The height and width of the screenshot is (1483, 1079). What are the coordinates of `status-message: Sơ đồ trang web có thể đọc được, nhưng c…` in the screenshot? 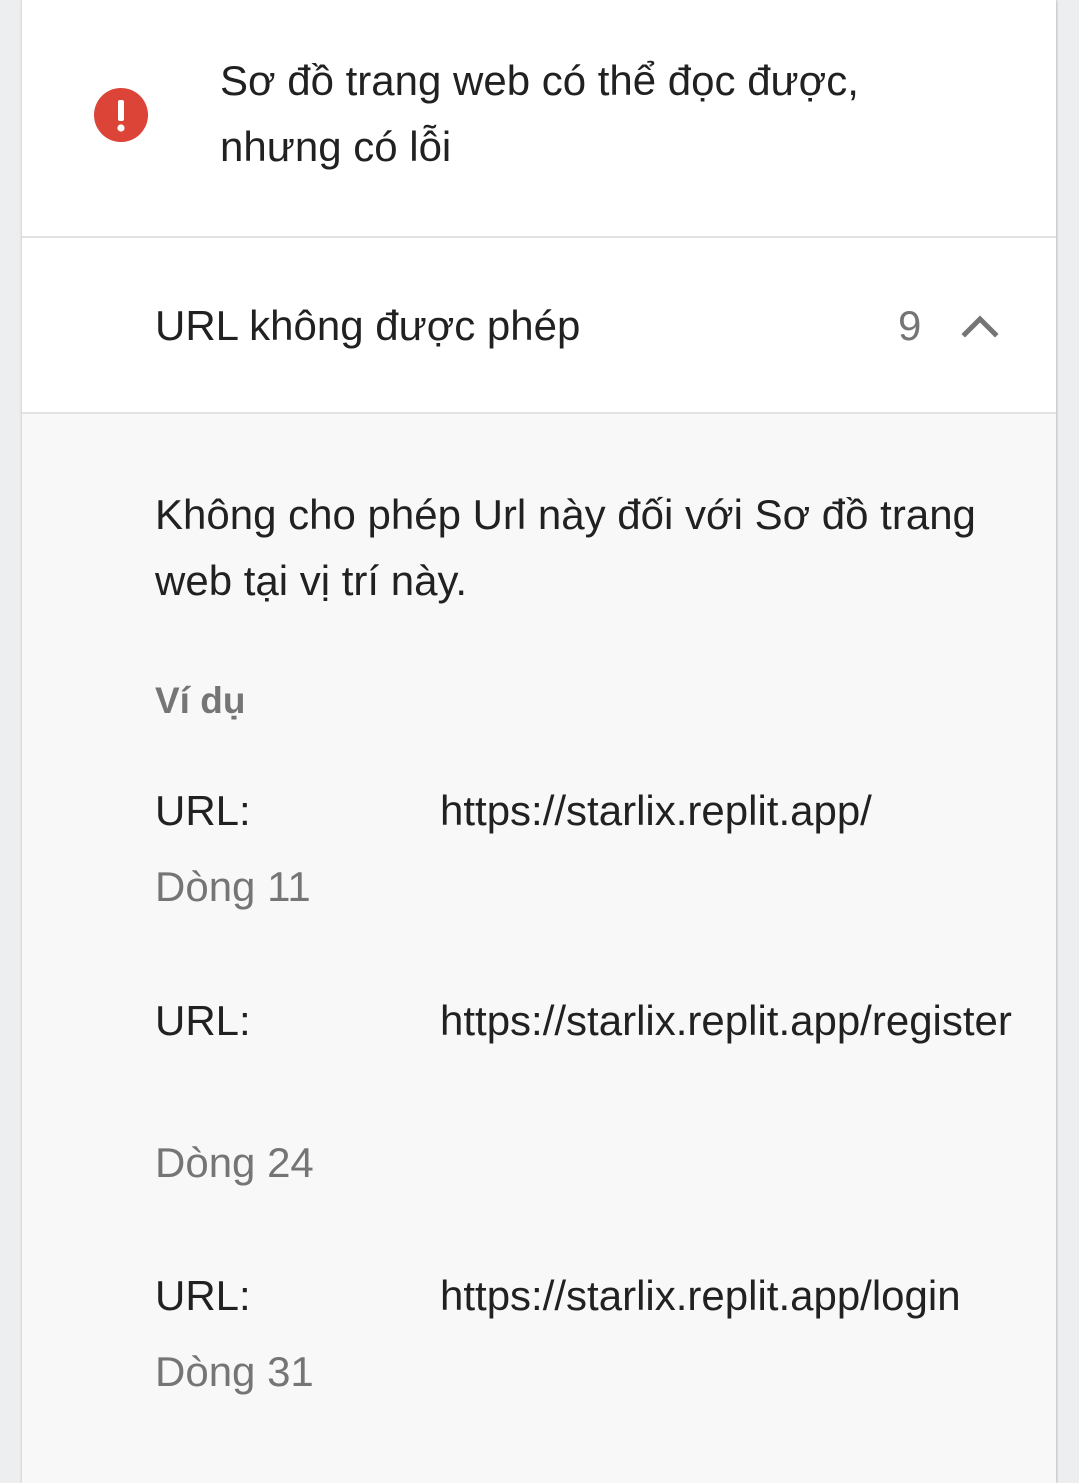 It's located at (539, 113).